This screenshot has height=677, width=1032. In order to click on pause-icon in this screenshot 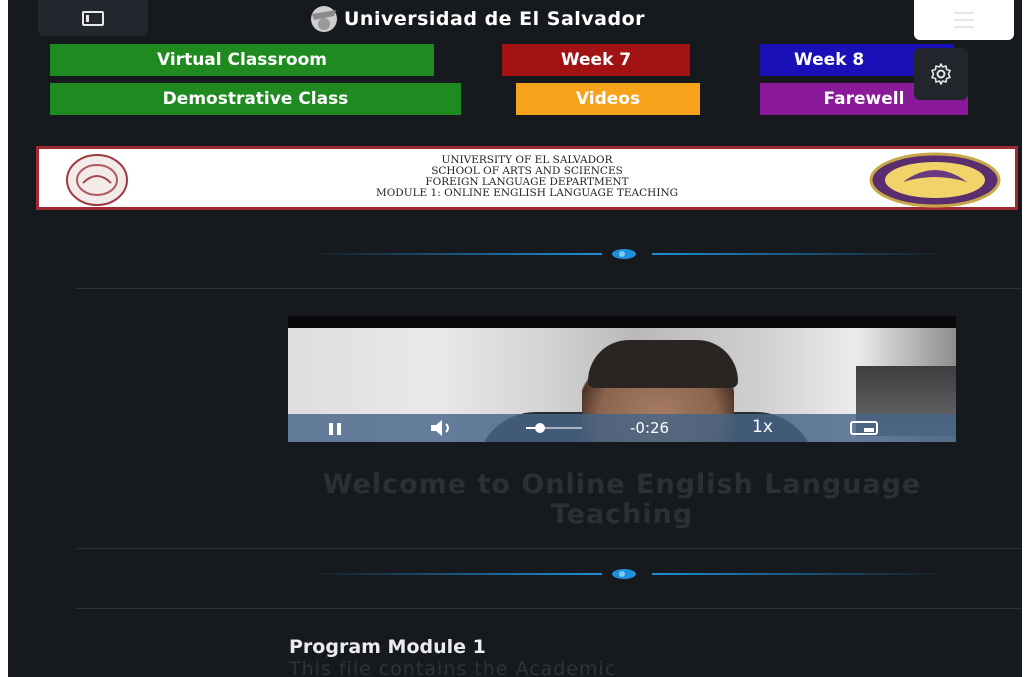, I will do `click(335, 429)`.